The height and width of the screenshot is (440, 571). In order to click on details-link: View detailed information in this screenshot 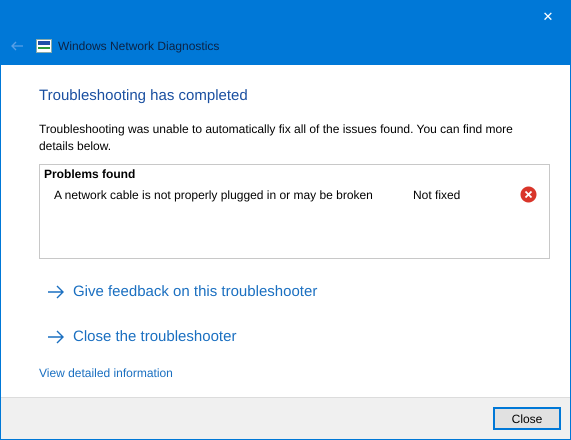, I will do `click(106, 373)`.